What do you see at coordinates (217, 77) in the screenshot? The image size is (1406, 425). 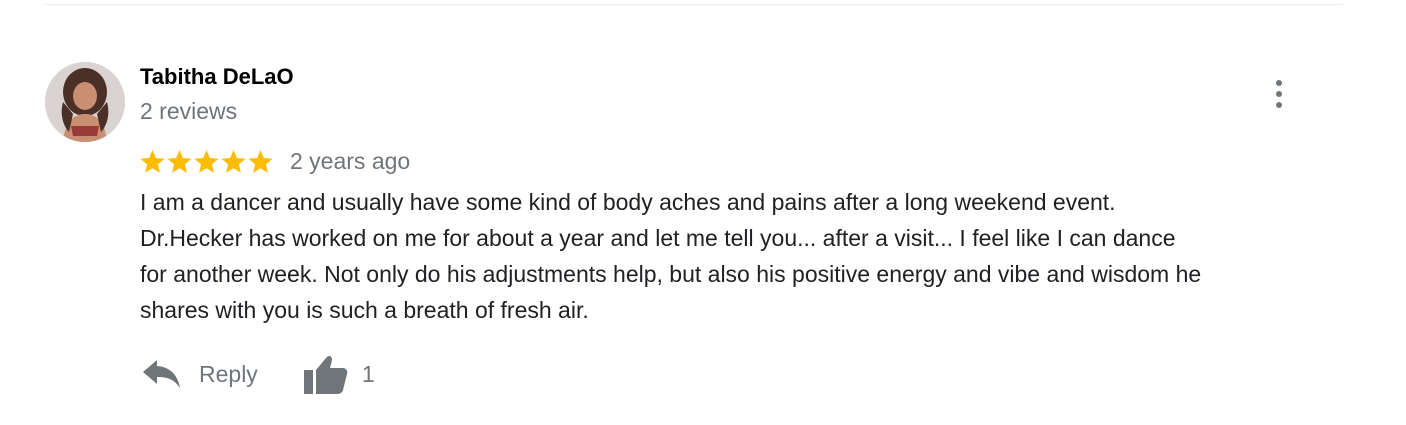 I see `author-name: Tabitha DeLaO` at bounding box center [217, 77].